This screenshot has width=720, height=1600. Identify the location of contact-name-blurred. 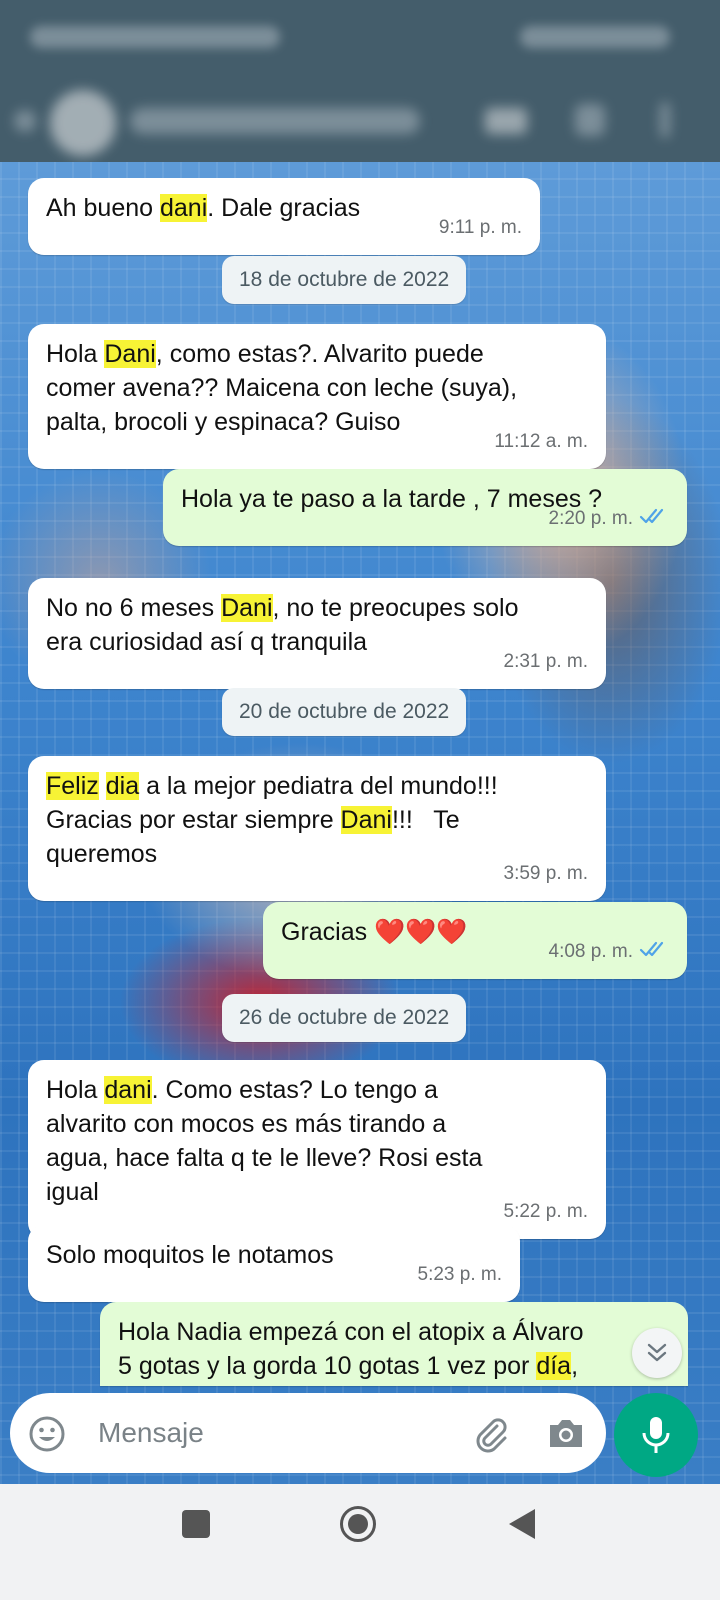
(275, 121).